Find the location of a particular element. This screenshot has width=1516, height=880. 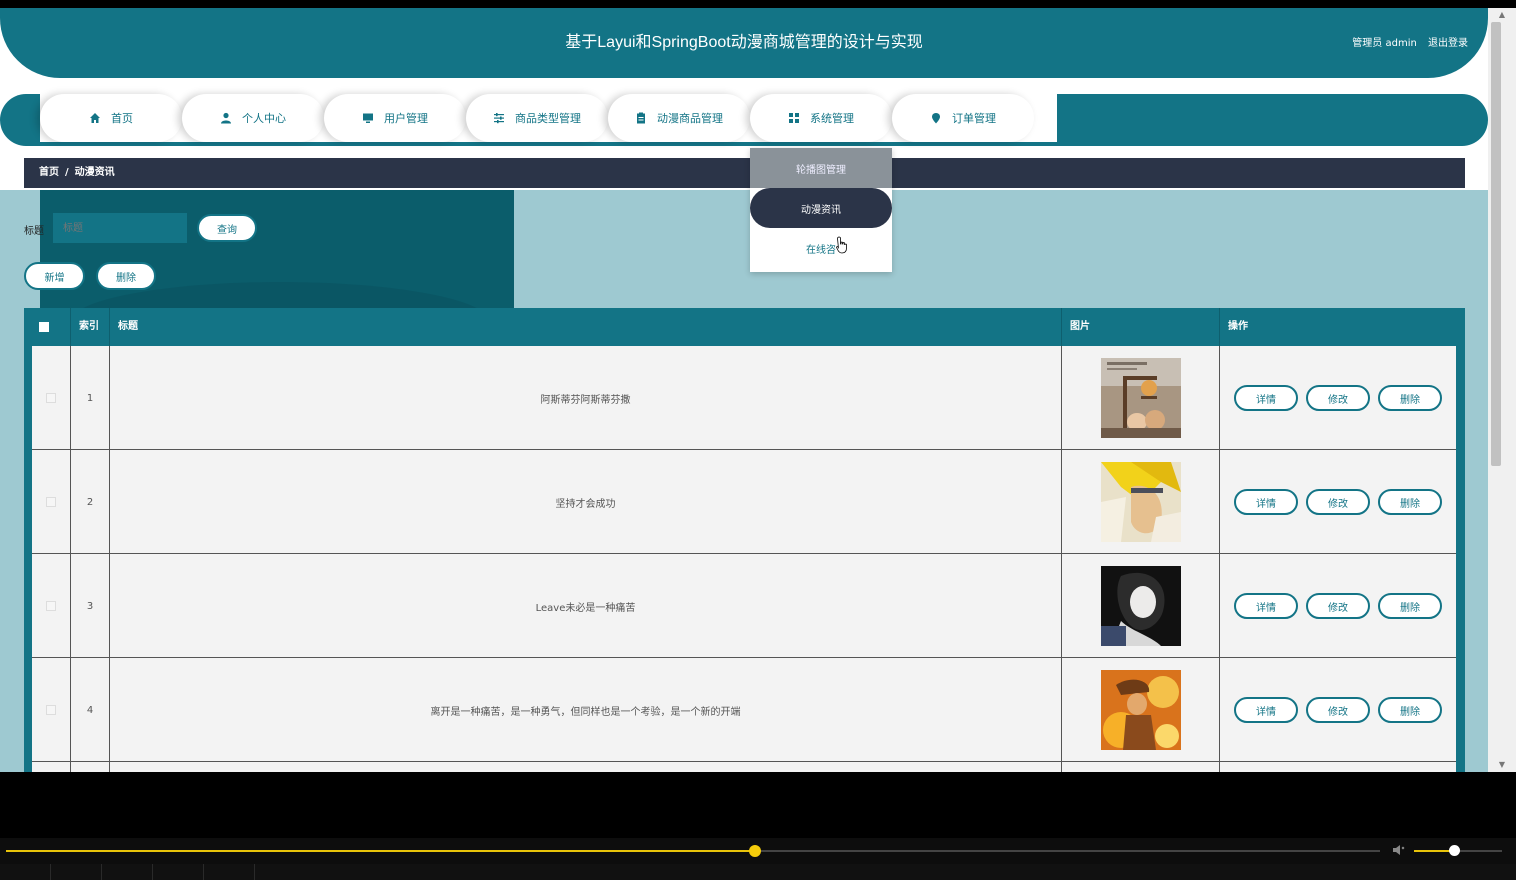

scroll-down-icon: ▼ is located at coordinates (1502, 765).